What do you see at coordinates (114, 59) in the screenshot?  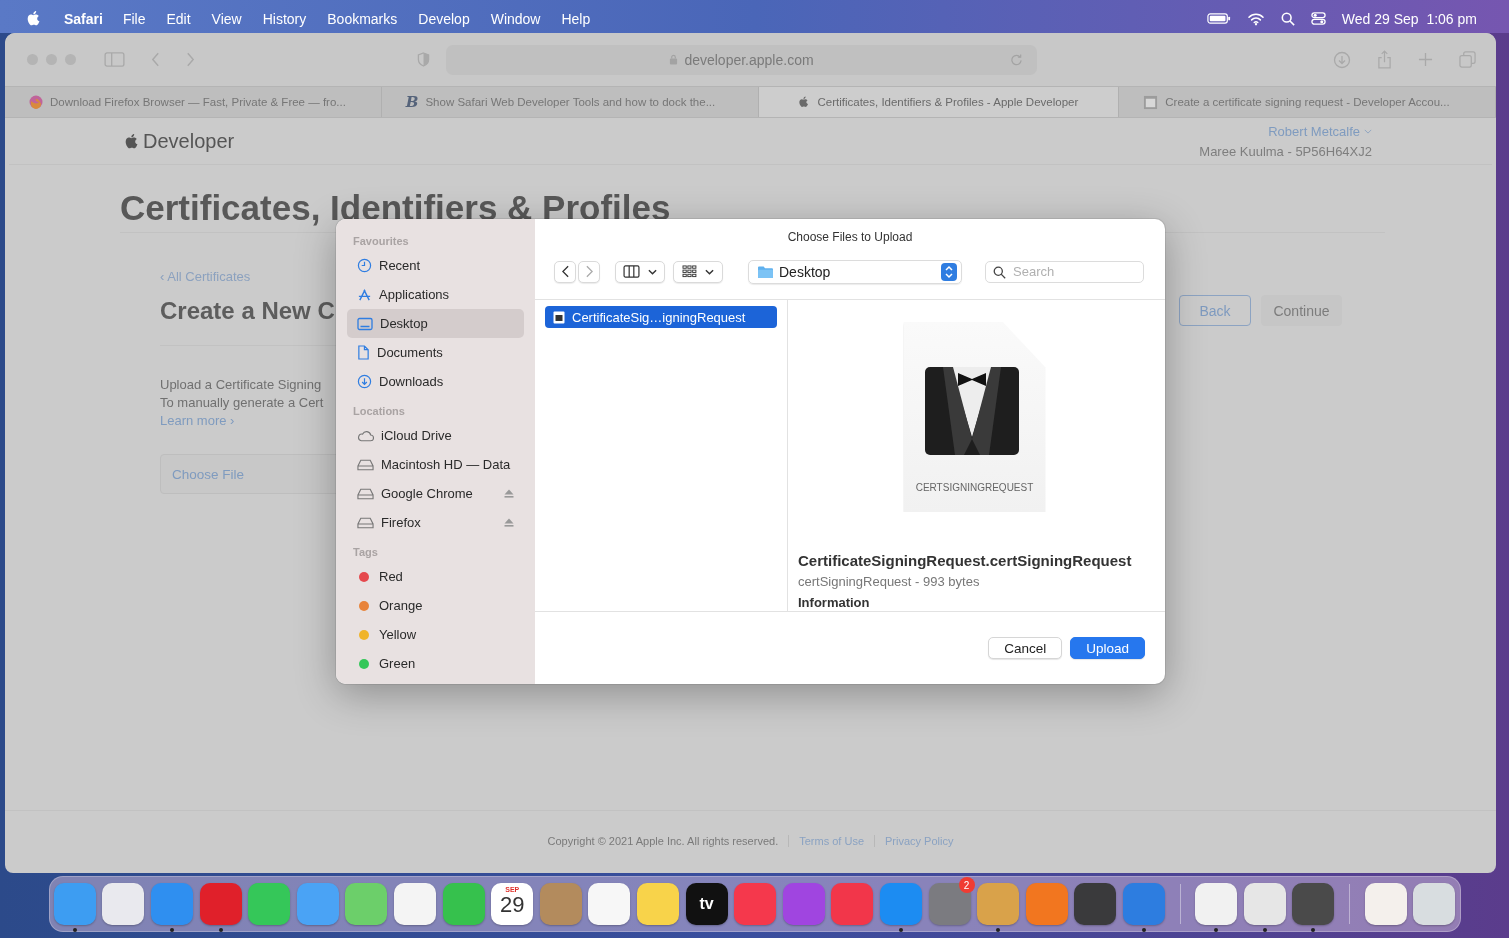 I see `sidebar-icon` at bounding box center [114, 59].